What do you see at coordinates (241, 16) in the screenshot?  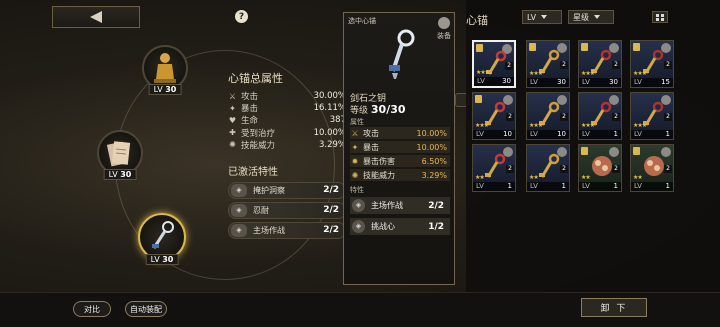 I see `help-button: ?` at bounding box center [241, 16].